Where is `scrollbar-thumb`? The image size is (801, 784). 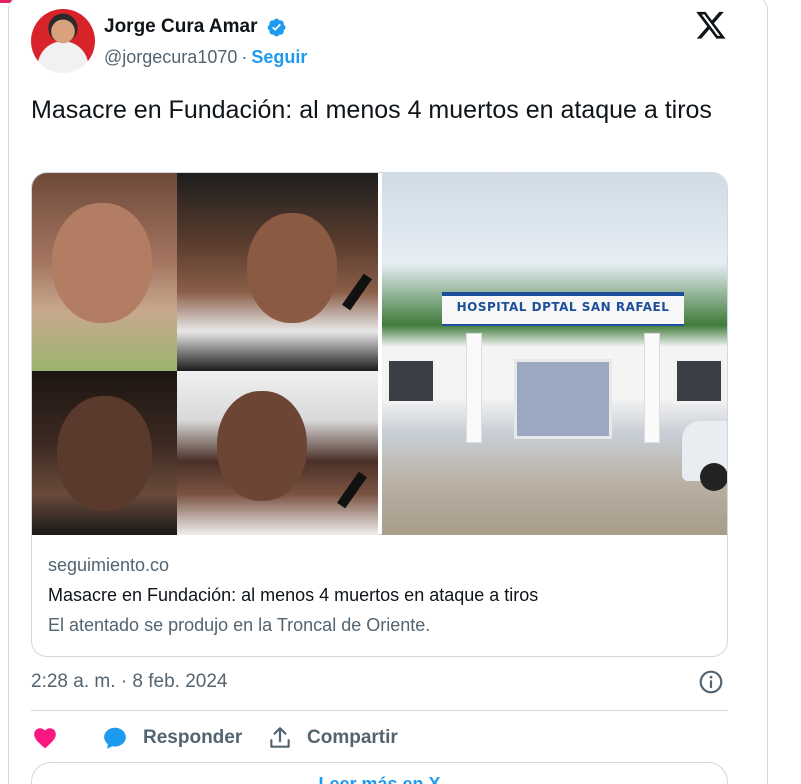 scrollbar-thumb is located at coordinates (795, 392).